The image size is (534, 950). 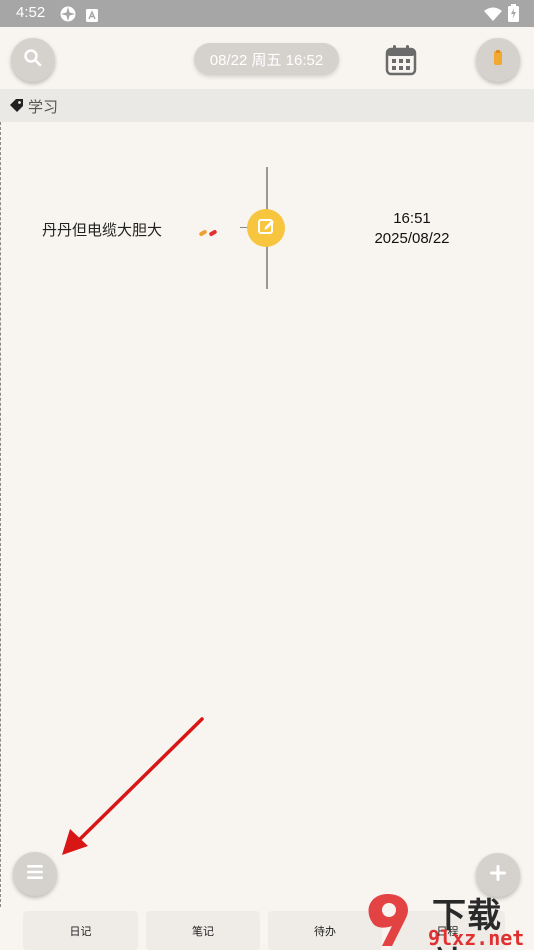 I want to click on entry-date: 2025/08/22, so click(x=412, y=238).